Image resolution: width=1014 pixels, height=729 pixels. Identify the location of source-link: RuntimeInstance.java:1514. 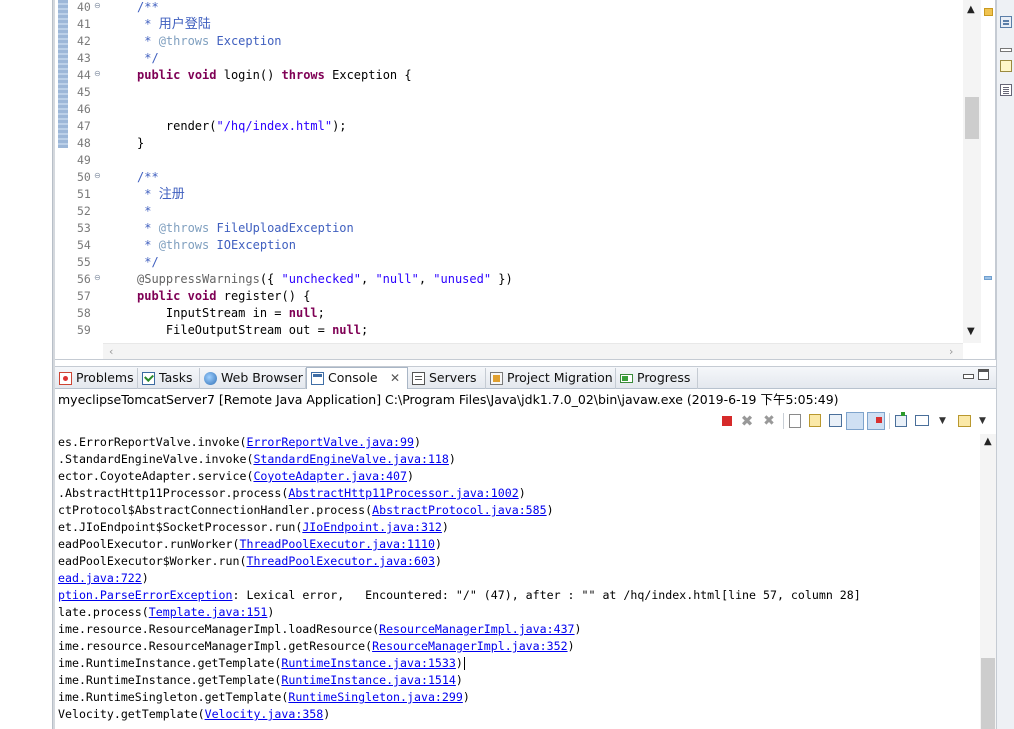
(368, 680).